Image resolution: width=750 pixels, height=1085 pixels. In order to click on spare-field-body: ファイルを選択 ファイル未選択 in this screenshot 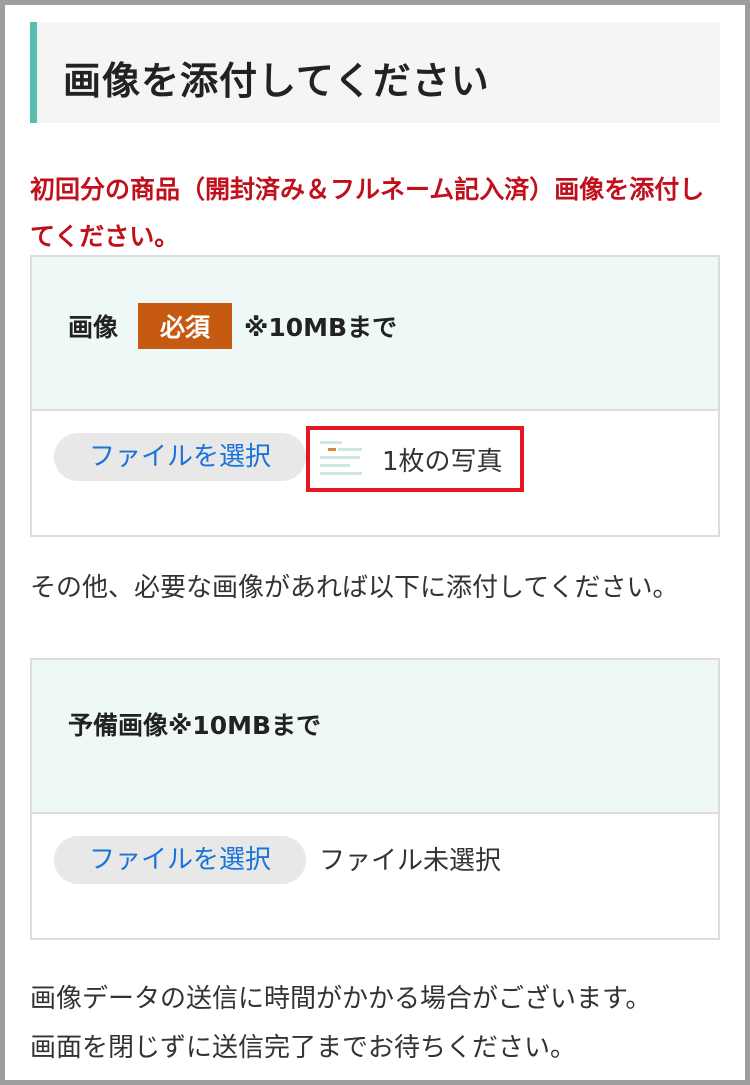, I will do `click(375, 876)`.